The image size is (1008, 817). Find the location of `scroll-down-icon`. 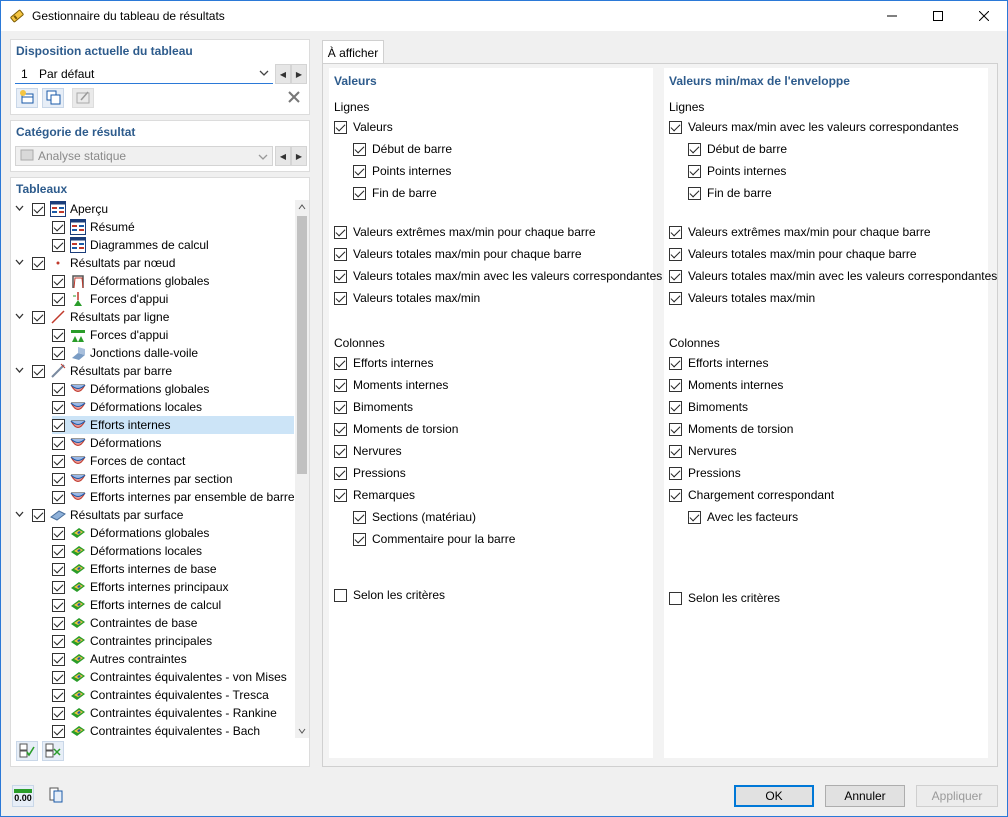

scroll-down-icon is located at coordinates (302, 731).